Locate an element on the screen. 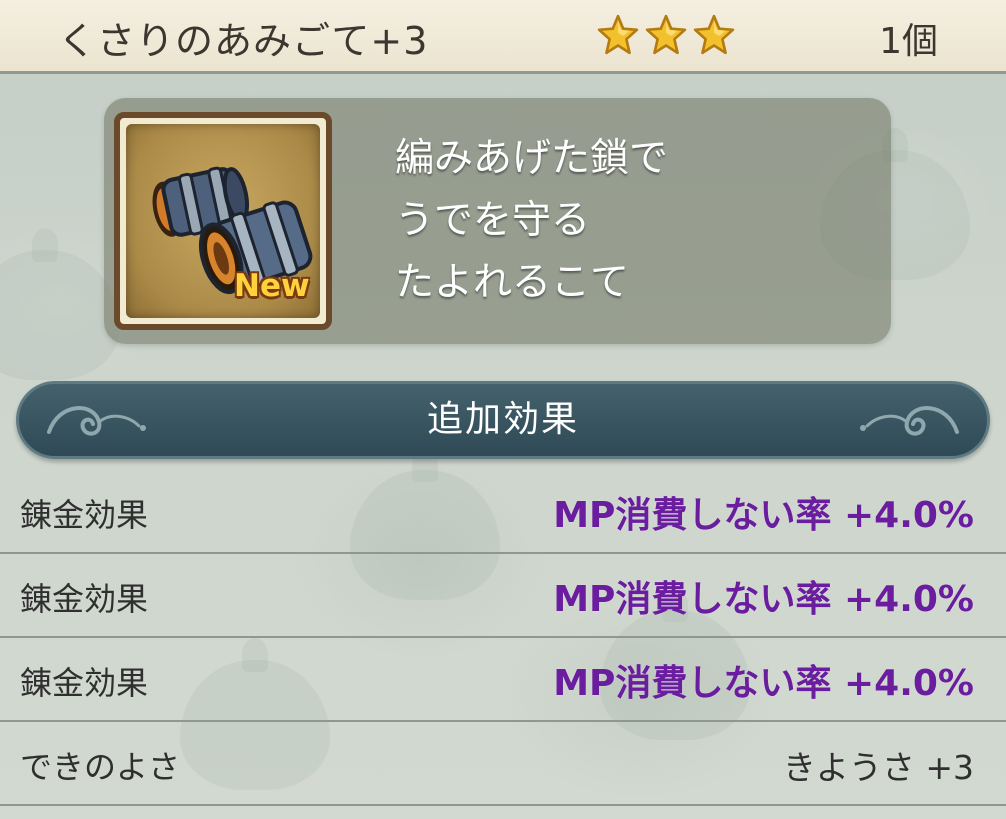 This screenshot has height=819, width=1006. rarity-stars is located at coordinates (667, 36).